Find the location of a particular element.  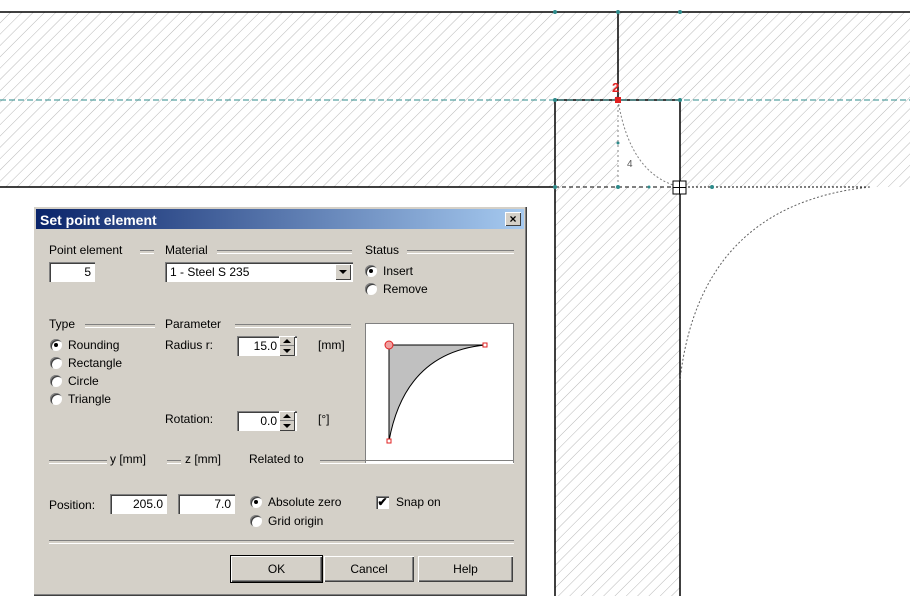

area-label: 4 is located at coordinates (630, 164).